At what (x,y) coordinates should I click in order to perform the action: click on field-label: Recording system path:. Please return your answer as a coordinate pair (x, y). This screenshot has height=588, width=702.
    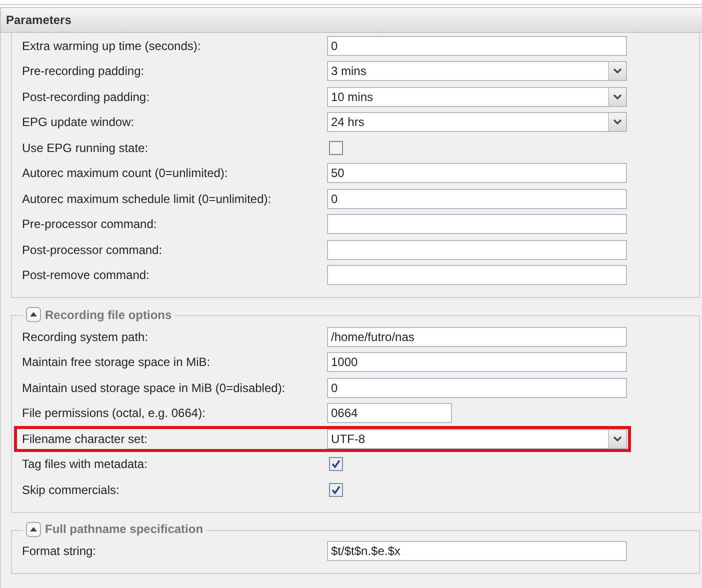
    Looking at the image, I should click on (86, 337).